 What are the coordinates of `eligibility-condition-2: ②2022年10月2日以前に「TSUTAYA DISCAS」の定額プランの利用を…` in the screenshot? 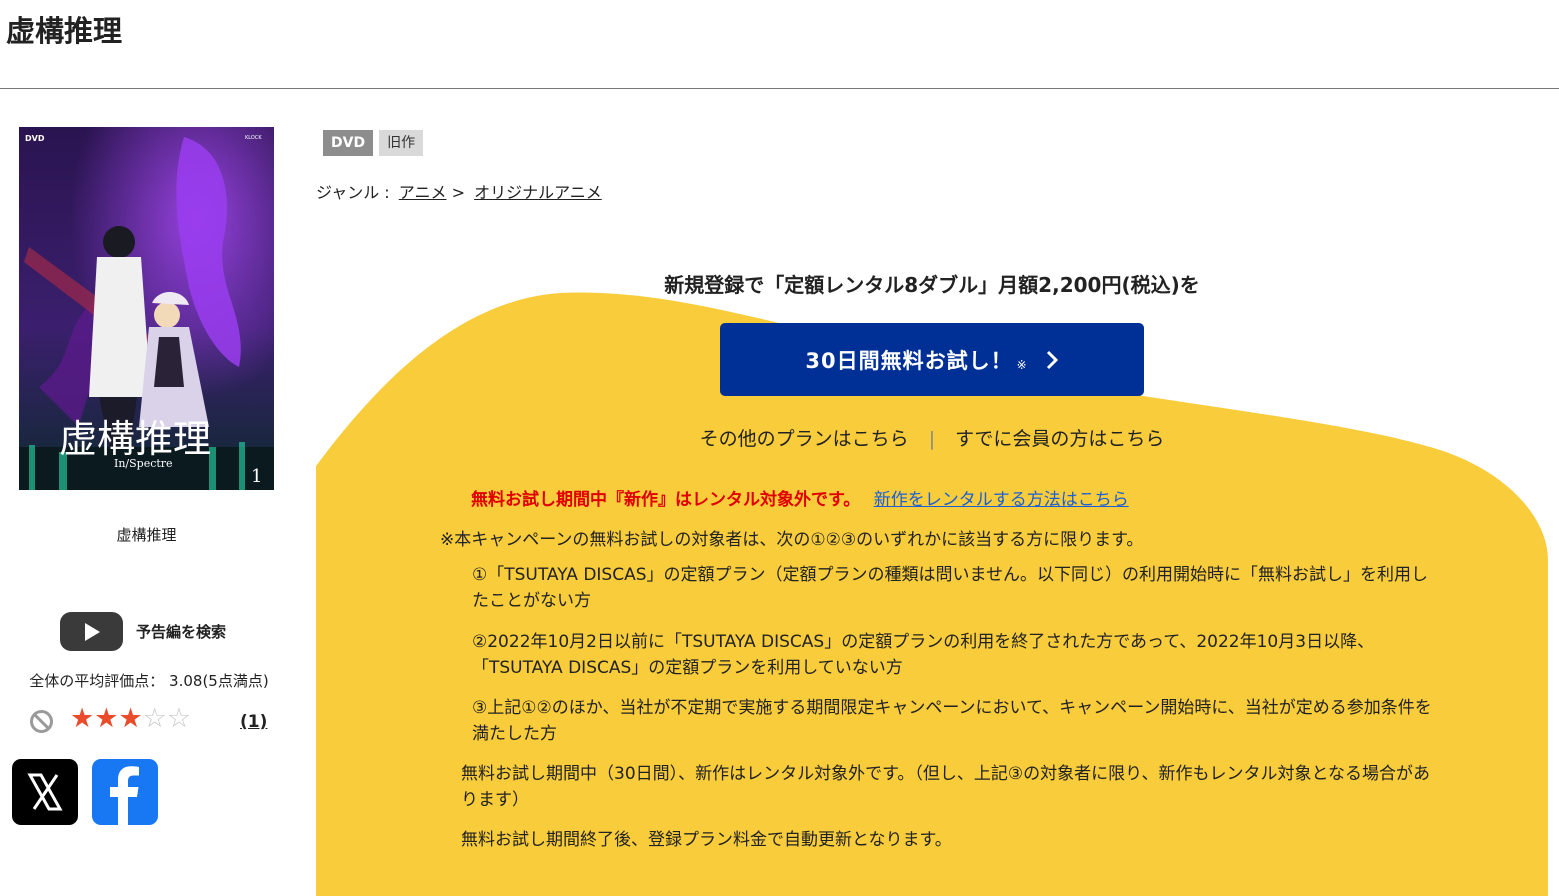 It's located at (923, 655).